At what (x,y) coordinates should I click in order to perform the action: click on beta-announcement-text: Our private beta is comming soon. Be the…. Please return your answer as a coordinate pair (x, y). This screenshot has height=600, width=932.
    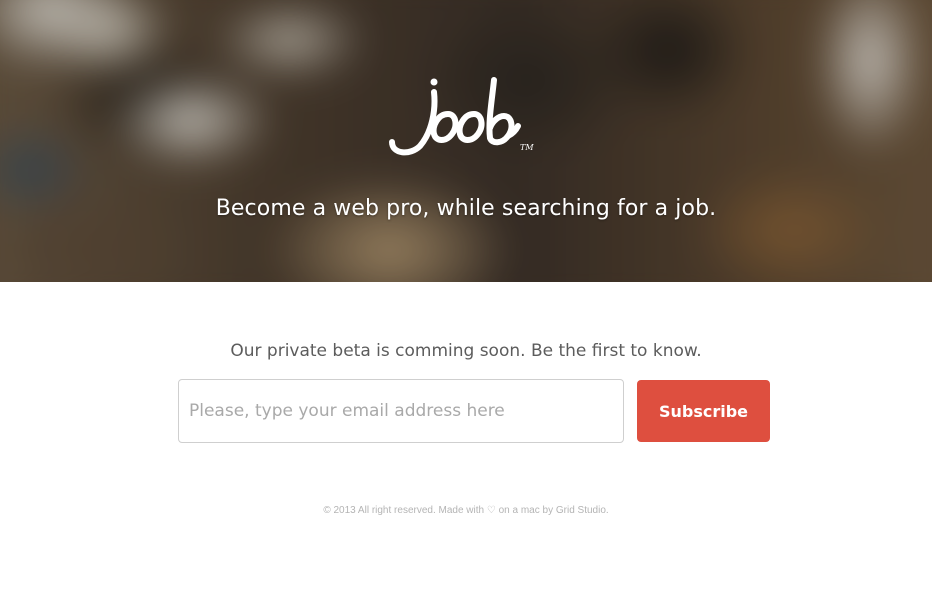
    Looking at the image, I should click on (466, 351).